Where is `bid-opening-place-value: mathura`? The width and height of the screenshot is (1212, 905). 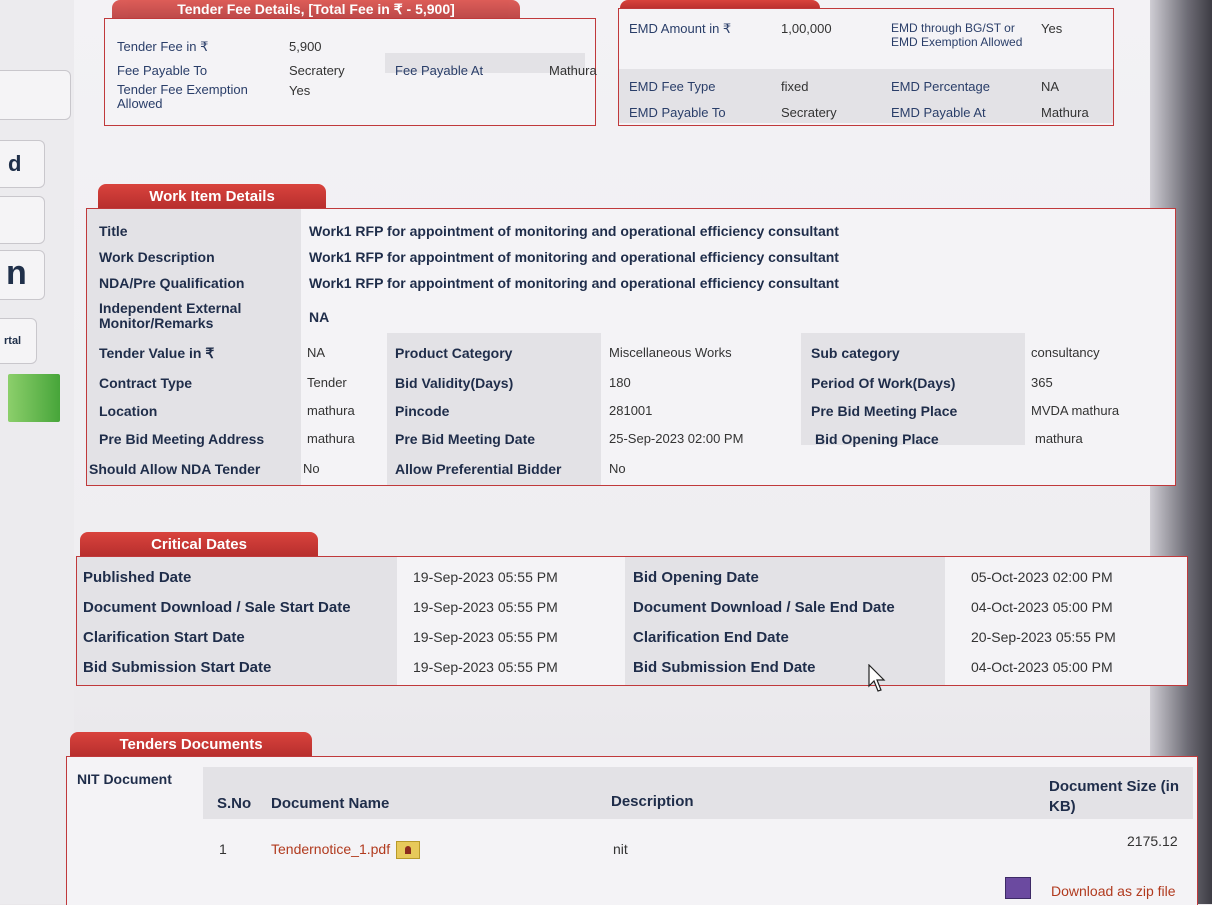
bid-opening-place-value: mathura is located at coordinates (1059, 438).